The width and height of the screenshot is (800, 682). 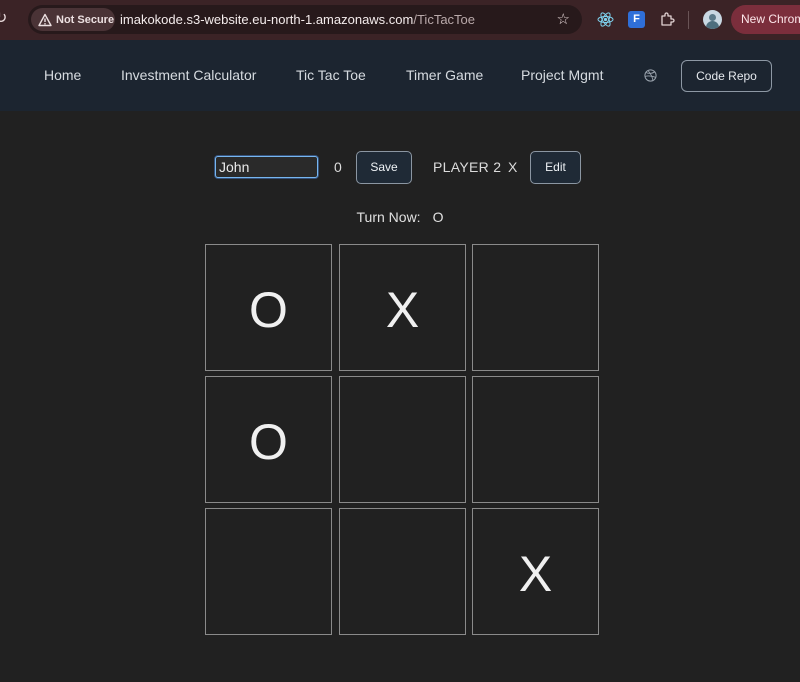 I want to click on security-chip: Not Secure, so click(x=73, y=19).